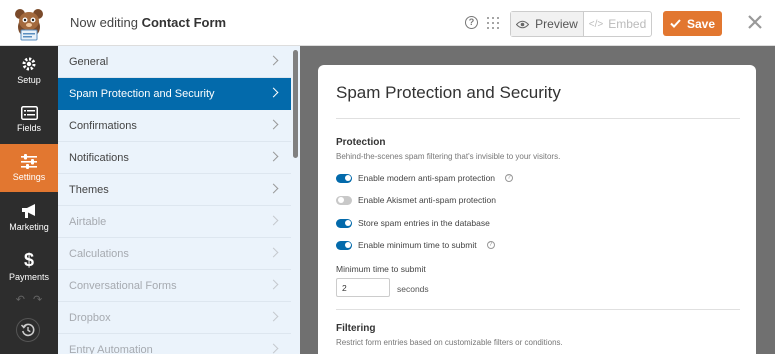 Image resolution: width=775 pixels, height=354 pixels. I want to click on dollar-icon: $, so click(28, 259).